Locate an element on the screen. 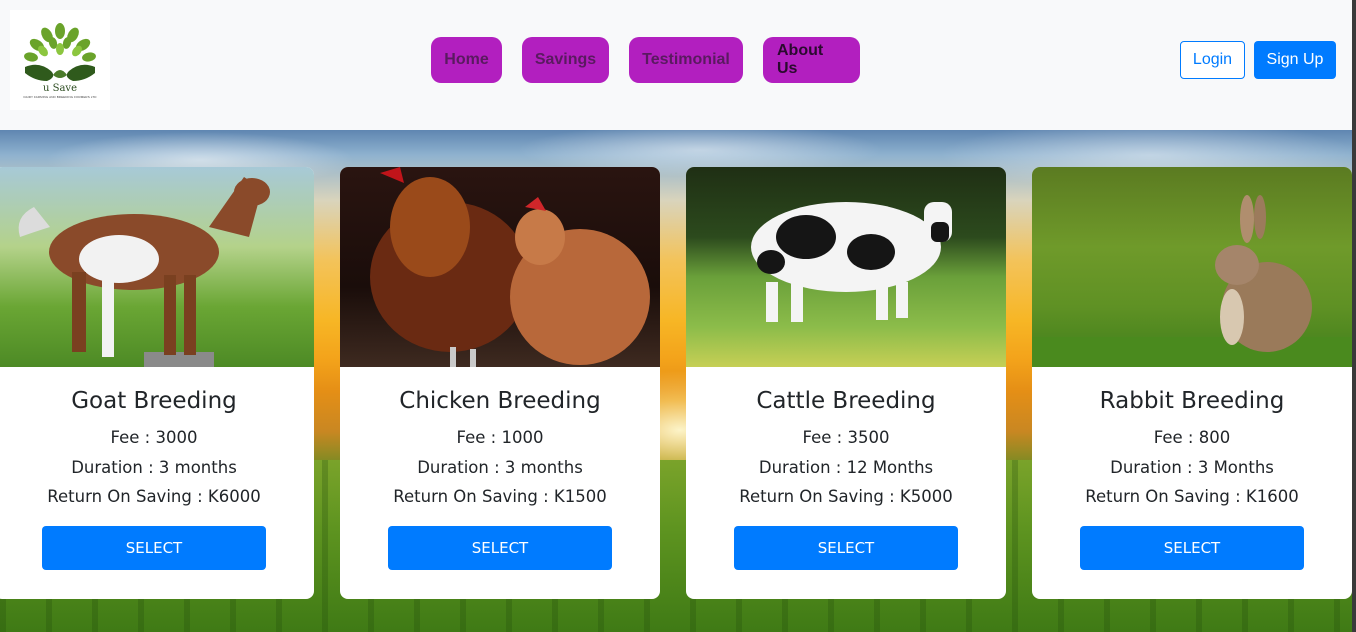  cattle-image is located at coordinates (846, 267).